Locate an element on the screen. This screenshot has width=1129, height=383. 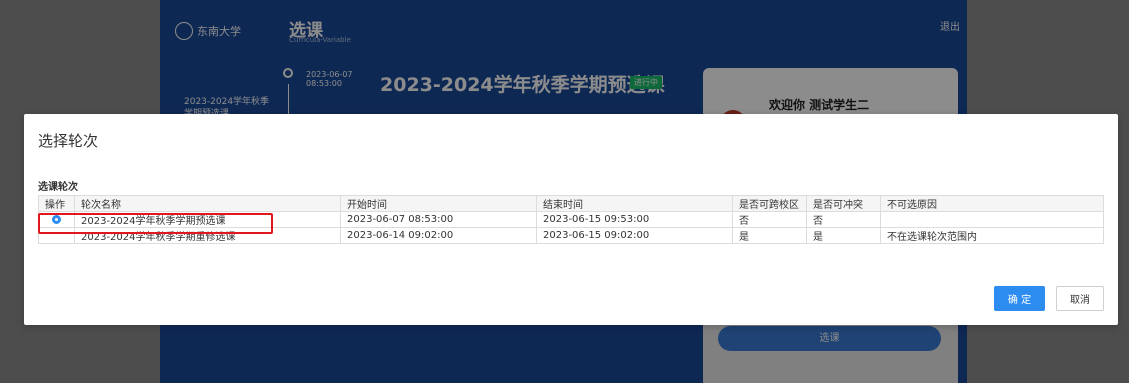
reason is located at coordinates (992, 219).